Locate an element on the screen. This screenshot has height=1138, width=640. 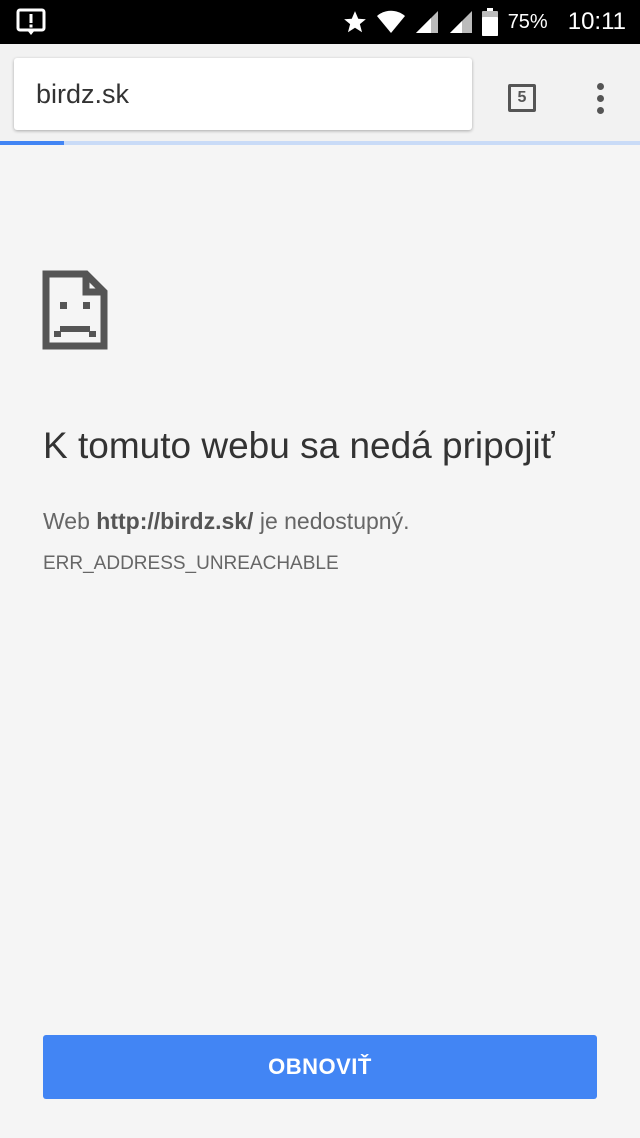
tab-count: 5 is located at coordinates (522, 97).